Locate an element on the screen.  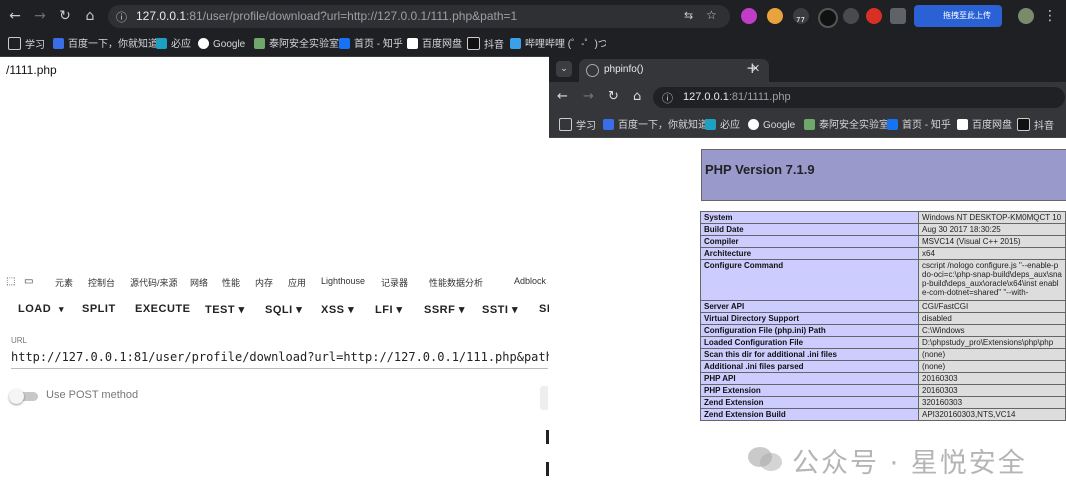
test-menu-button: TEST ▾ is located at coordinates (225, 309).